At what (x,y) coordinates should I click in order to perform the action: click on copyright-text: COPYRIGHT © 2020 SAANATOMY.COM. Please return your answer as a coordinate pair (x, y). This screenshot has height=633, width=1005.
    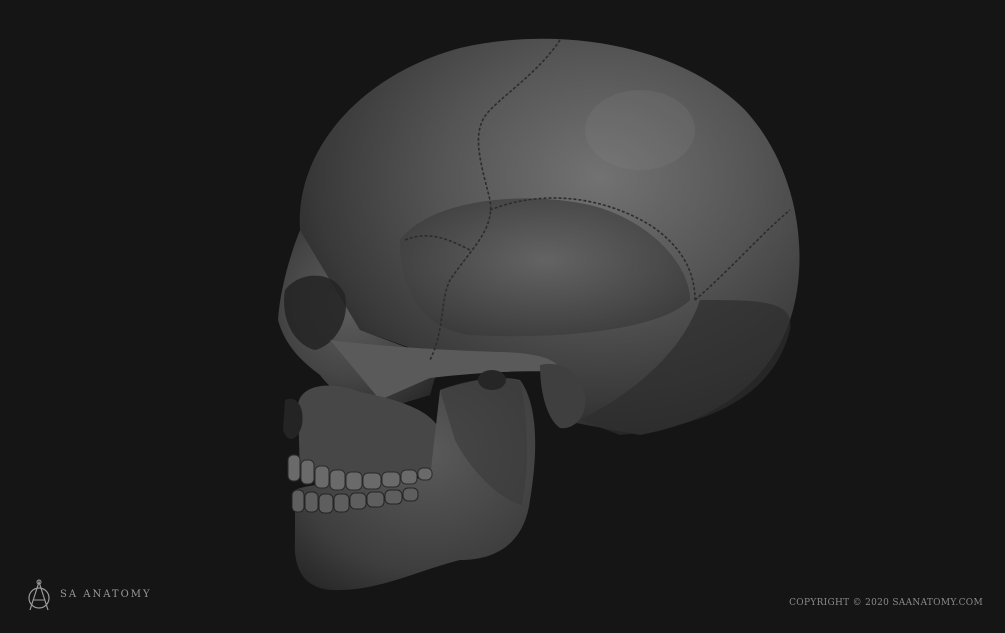
    Looking at the image, I should click on (886, 603).